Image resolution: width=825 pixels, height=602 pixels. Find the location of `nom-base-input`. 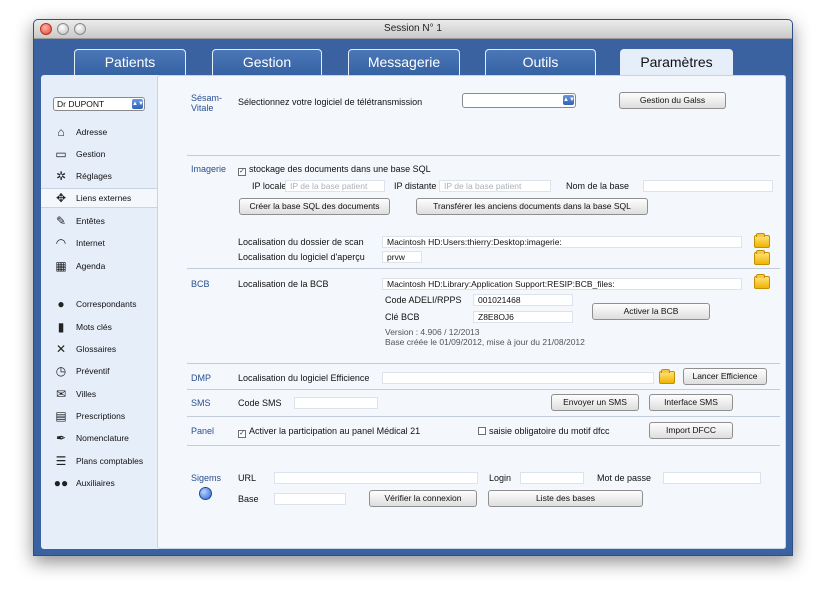

nom-base-input is located at coordinates (708, 186).